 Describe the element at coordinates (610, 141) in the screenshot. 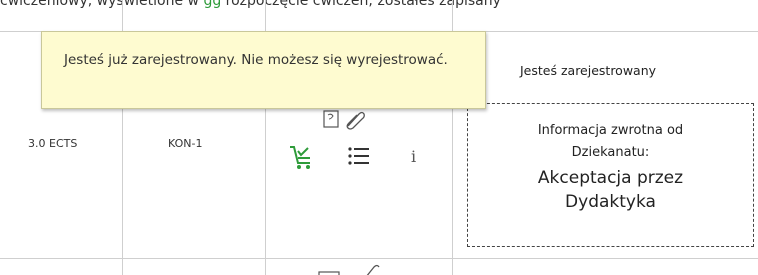

I see `feedback-label: Informacja zwrotna od Dziekanatu:` at that location.